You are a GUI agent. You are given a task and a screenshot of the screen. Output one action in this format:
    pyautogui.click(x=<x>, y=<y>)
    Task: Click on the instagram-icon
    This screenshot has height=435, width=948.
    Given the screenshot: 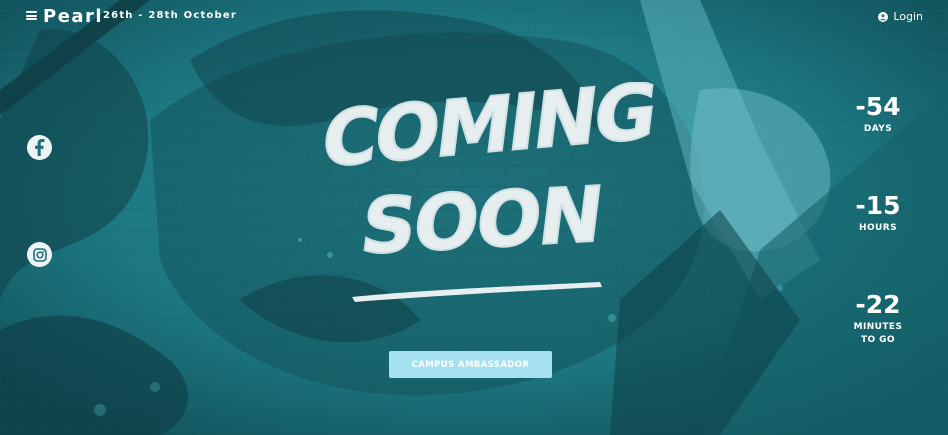 What is the action you would take?
    pyautogui.click(x=39, y=254)
    